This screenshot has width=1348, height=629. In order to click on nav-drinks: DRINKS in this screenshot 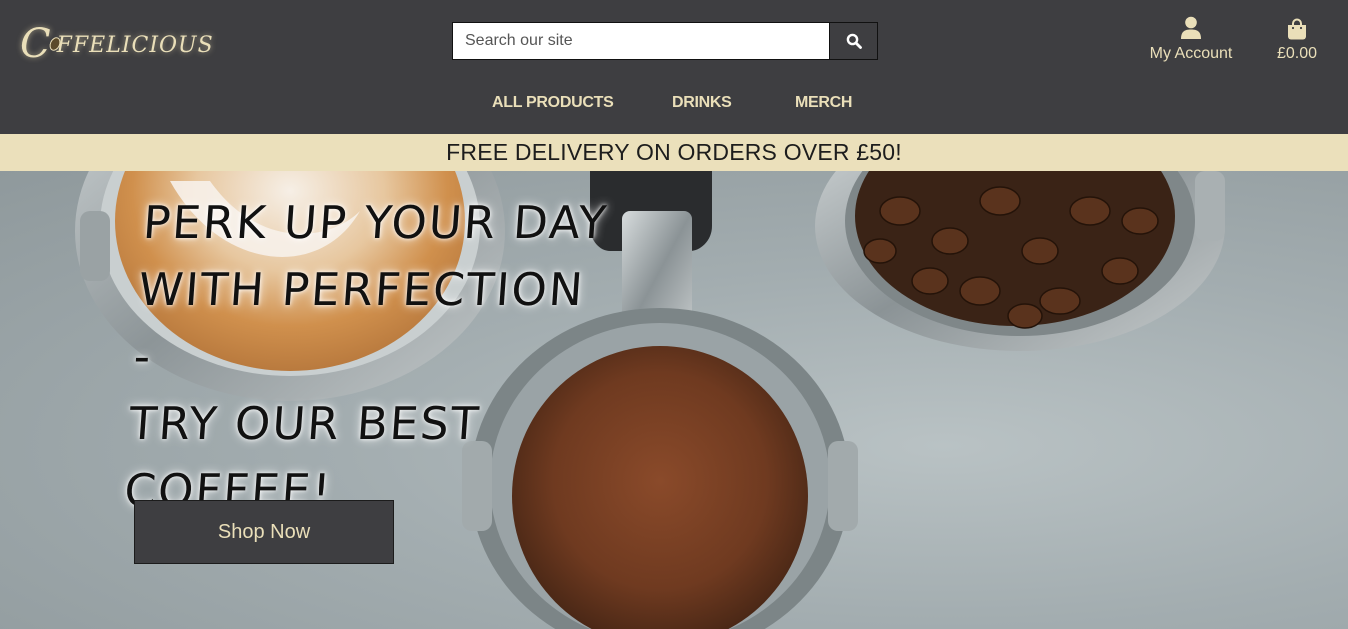, I will do `click(702, 103)`.